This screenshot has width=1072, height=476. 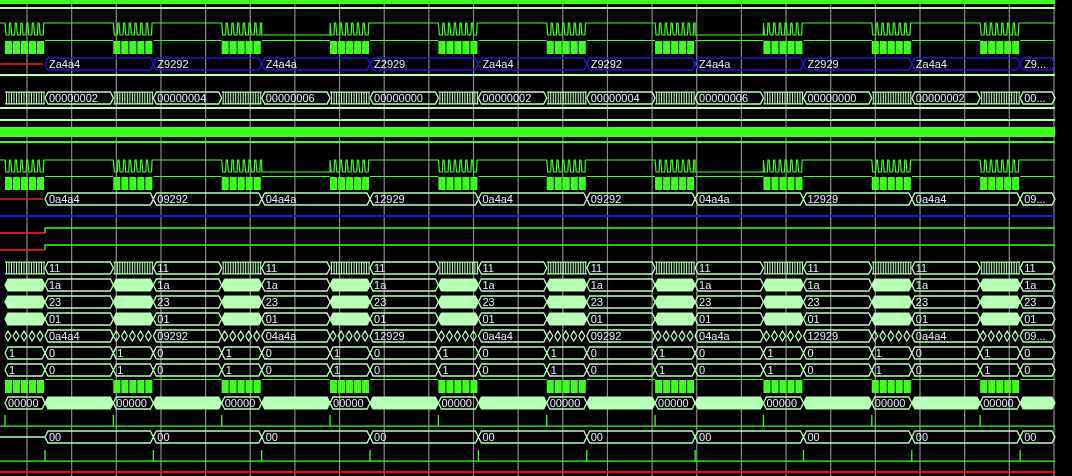 I want to click on bus-value: Z4a4a, so click(x=715, y=64).